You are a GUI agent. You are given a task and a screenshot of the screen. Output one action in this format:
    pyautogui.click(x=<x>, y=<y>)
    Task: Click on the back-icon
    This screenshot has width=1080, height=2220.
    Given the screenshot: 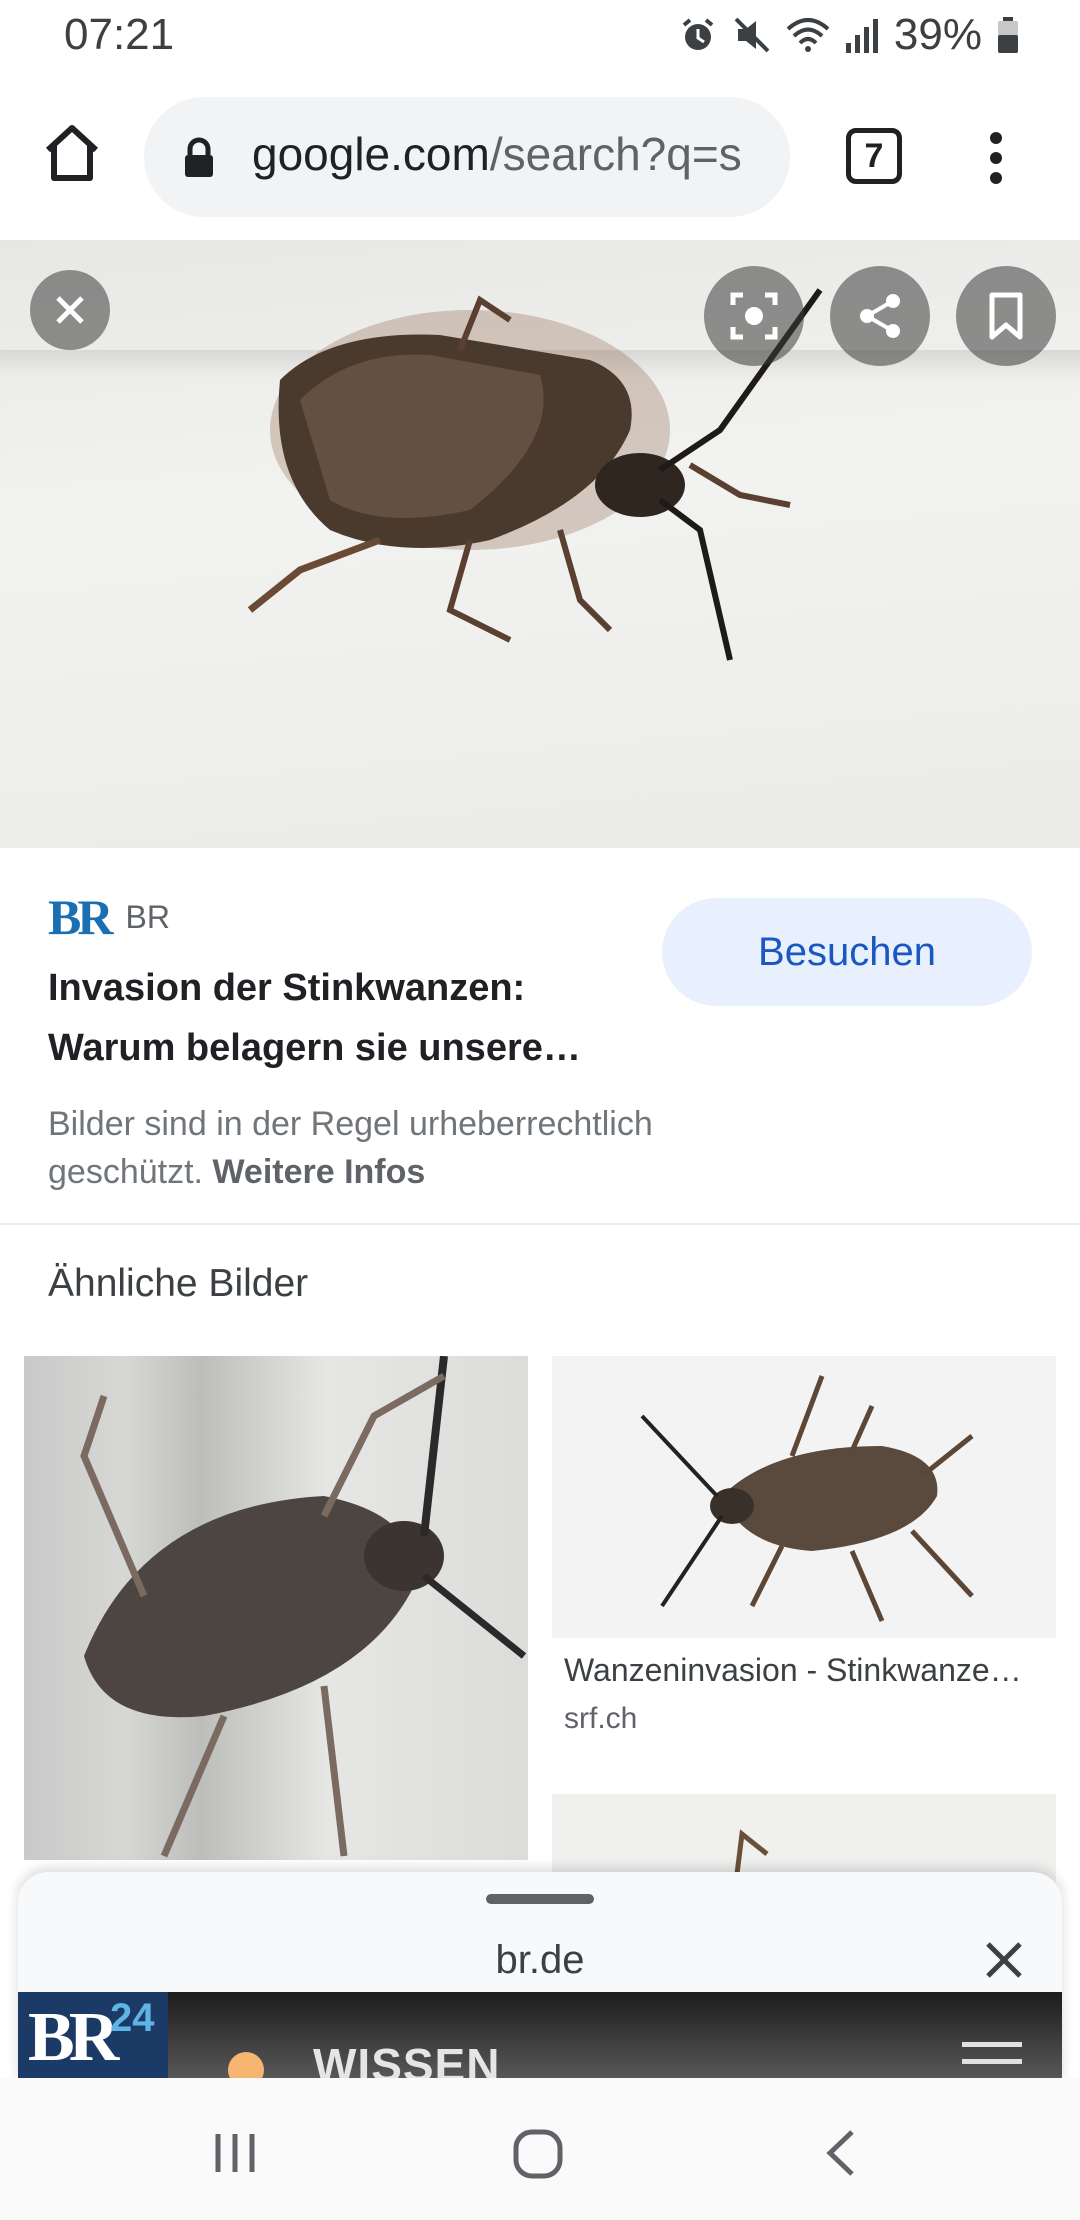 What is the action you would take?
    pyautogui.click(x=840, y=2153)
    